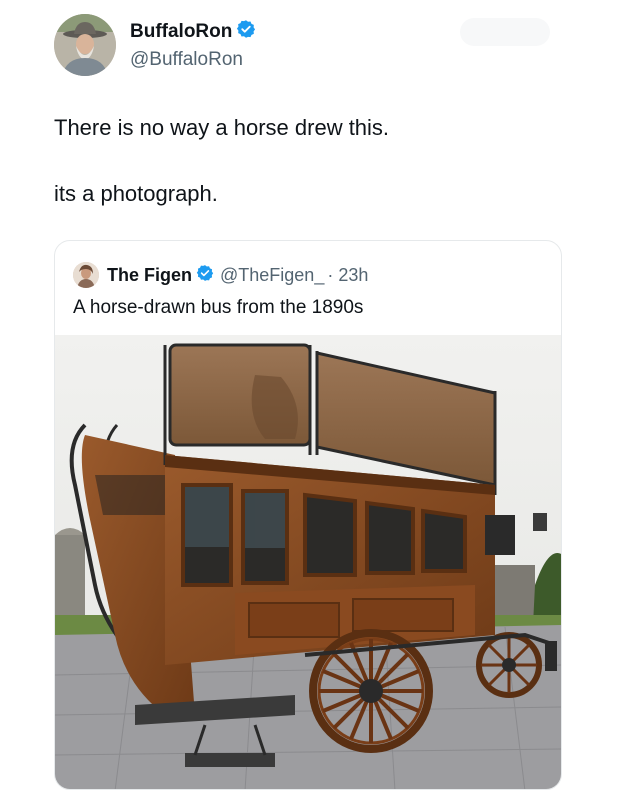 This screenshot has width=620, height=800. Describe the element at coordinates (222, 127) in the screenshot. I see `tweet-text-line-1: There is no way a horse drew this.` at that location.